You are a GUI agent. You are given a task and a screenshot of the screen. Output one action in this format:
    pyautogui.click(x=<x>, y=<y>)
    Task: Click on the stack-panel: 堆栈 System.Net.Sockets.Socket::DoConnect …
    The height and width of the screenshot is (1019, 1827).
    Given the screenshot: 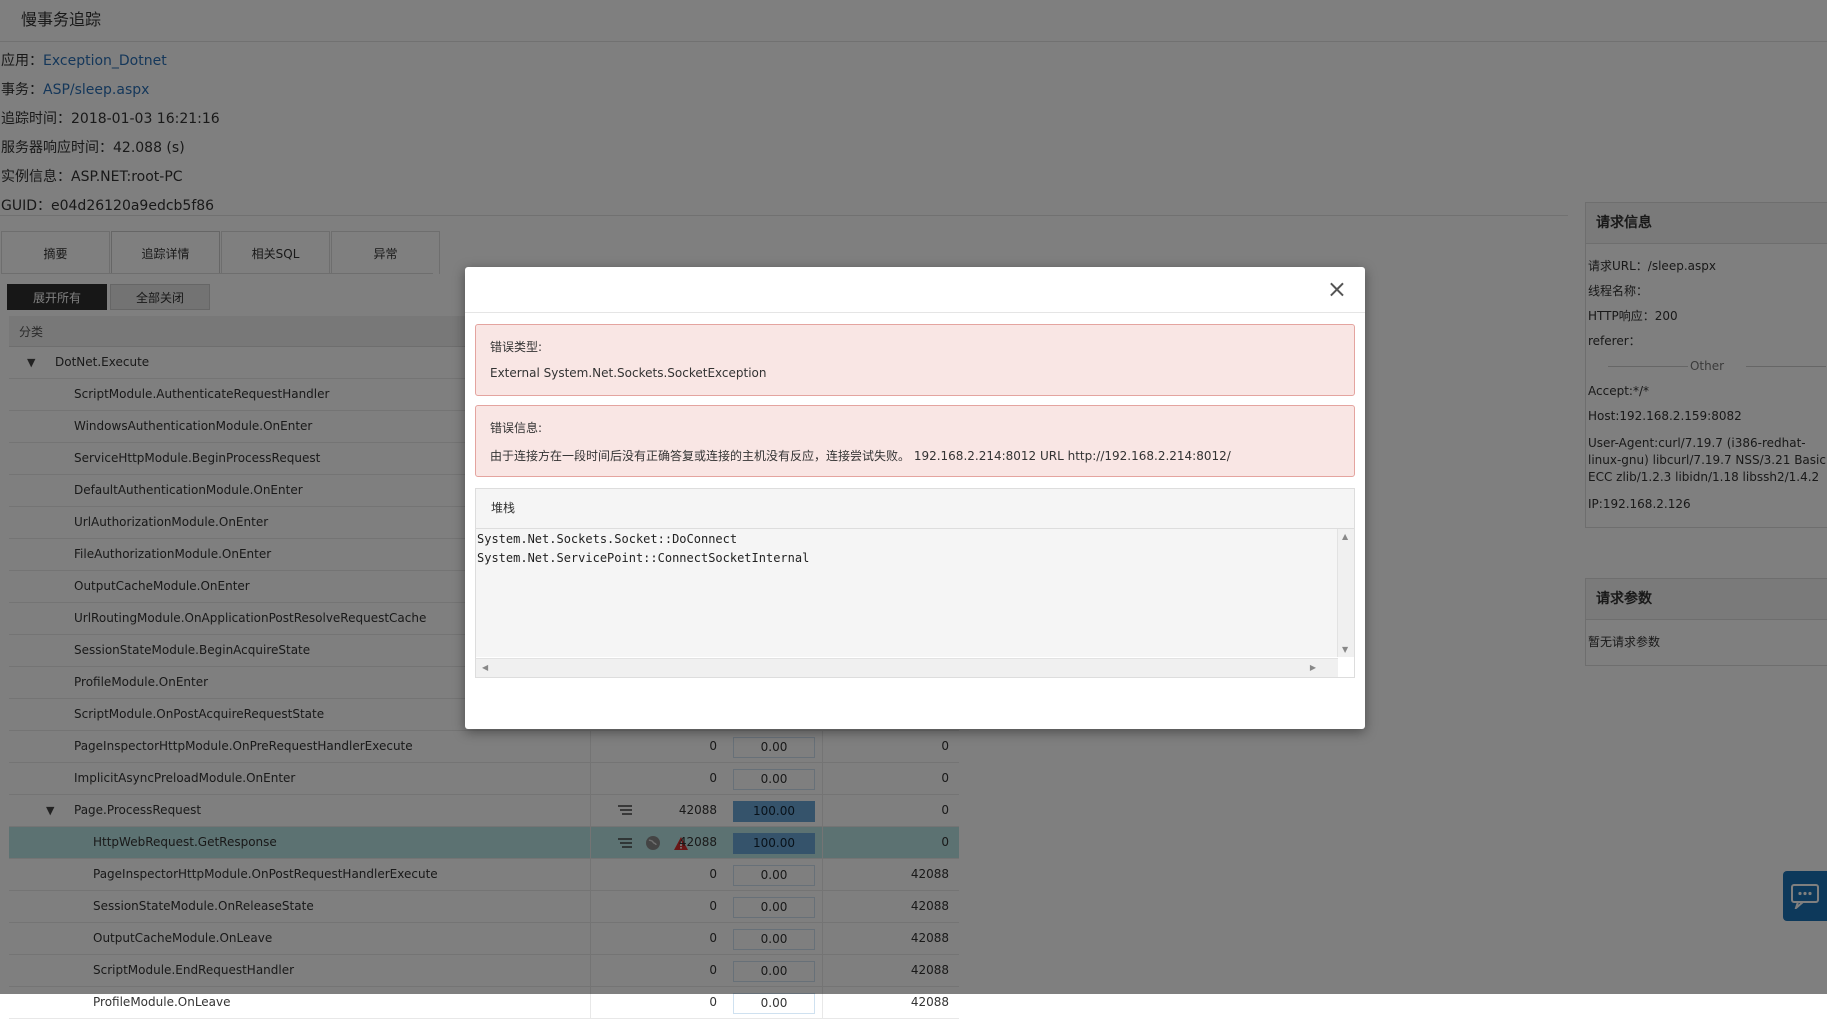 What is the action you would take?
    pyautogui.click(x=915, y=583)
    